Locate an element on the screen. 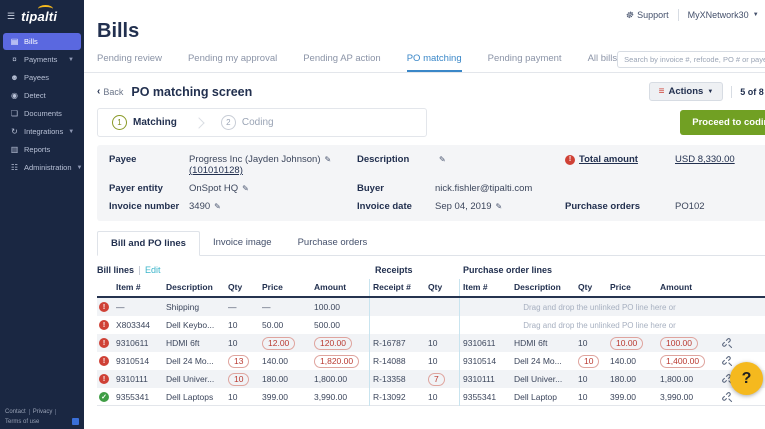 The image size is (765, 429). search-input is located at coordinates (691, 59).